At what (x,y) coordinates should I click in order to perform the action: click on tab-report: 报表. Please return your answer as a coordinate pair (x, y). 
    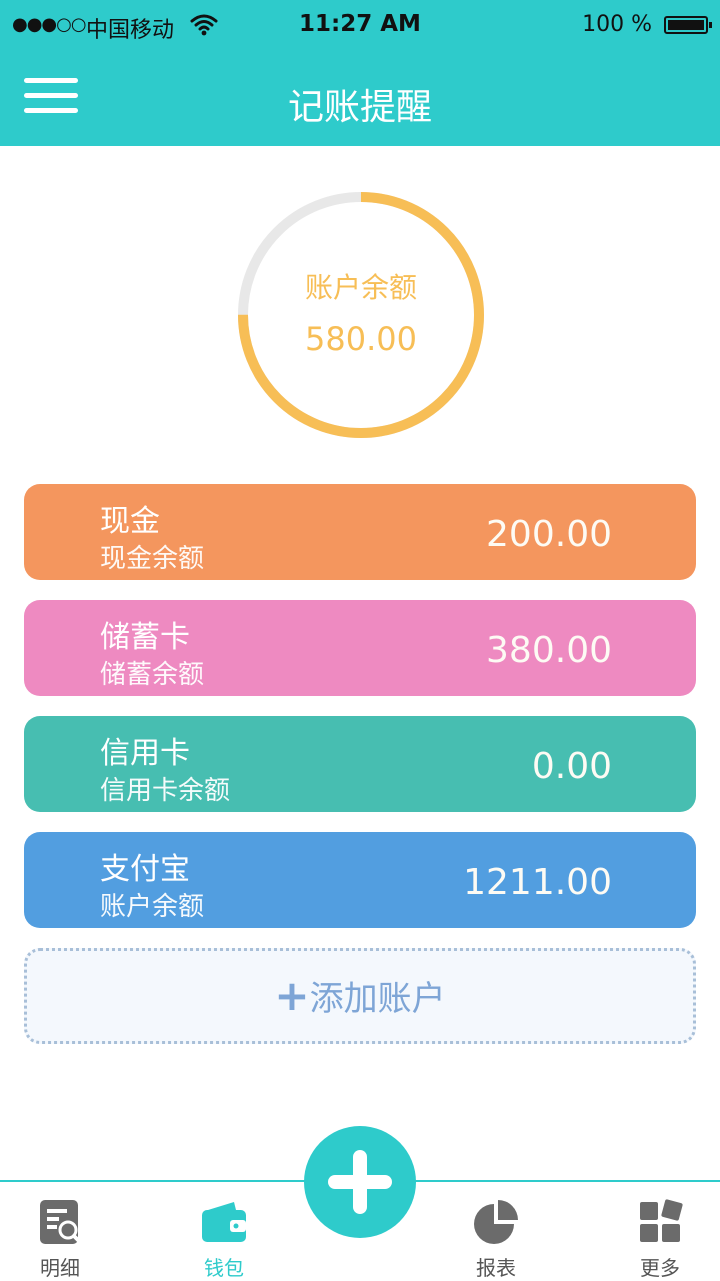
    Looking at the image, I should click on (496, 1231).